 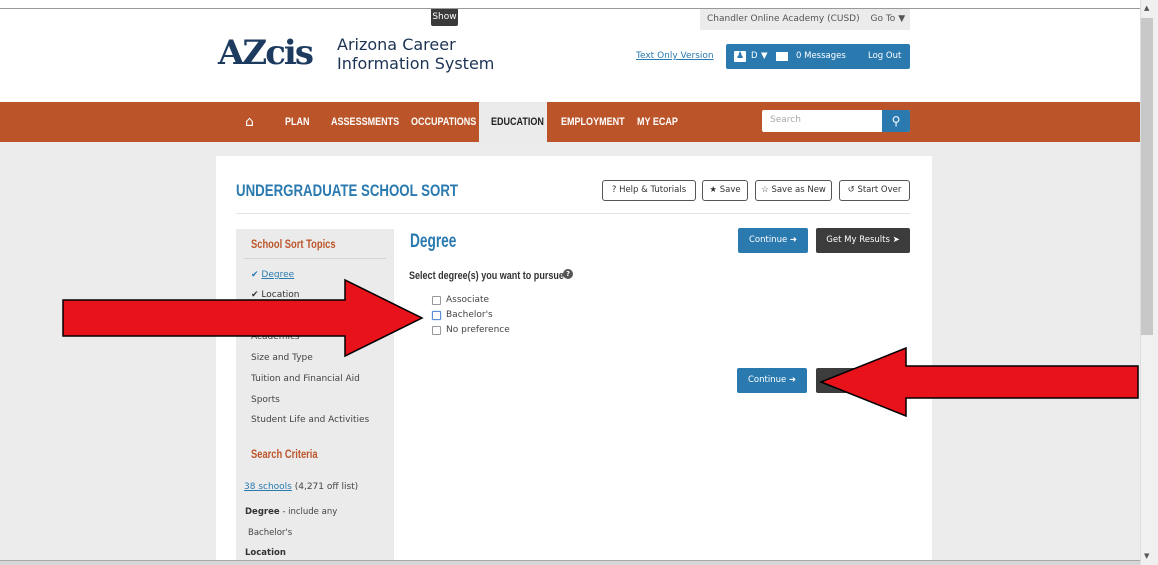 I want to click on messages-link: 0 Messages, so click(x=821, y=56).